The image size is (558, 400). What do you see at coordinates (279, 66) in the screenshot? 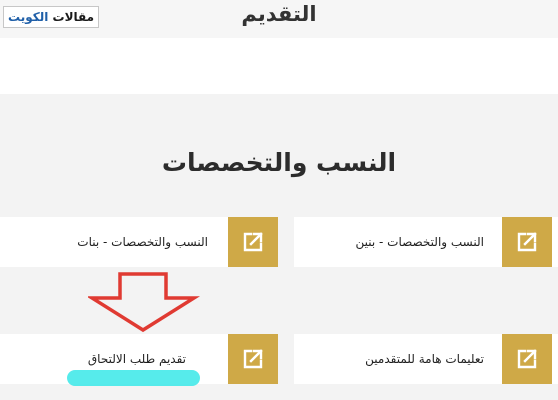
I see `content-strip` at bounding box center [279, 66].